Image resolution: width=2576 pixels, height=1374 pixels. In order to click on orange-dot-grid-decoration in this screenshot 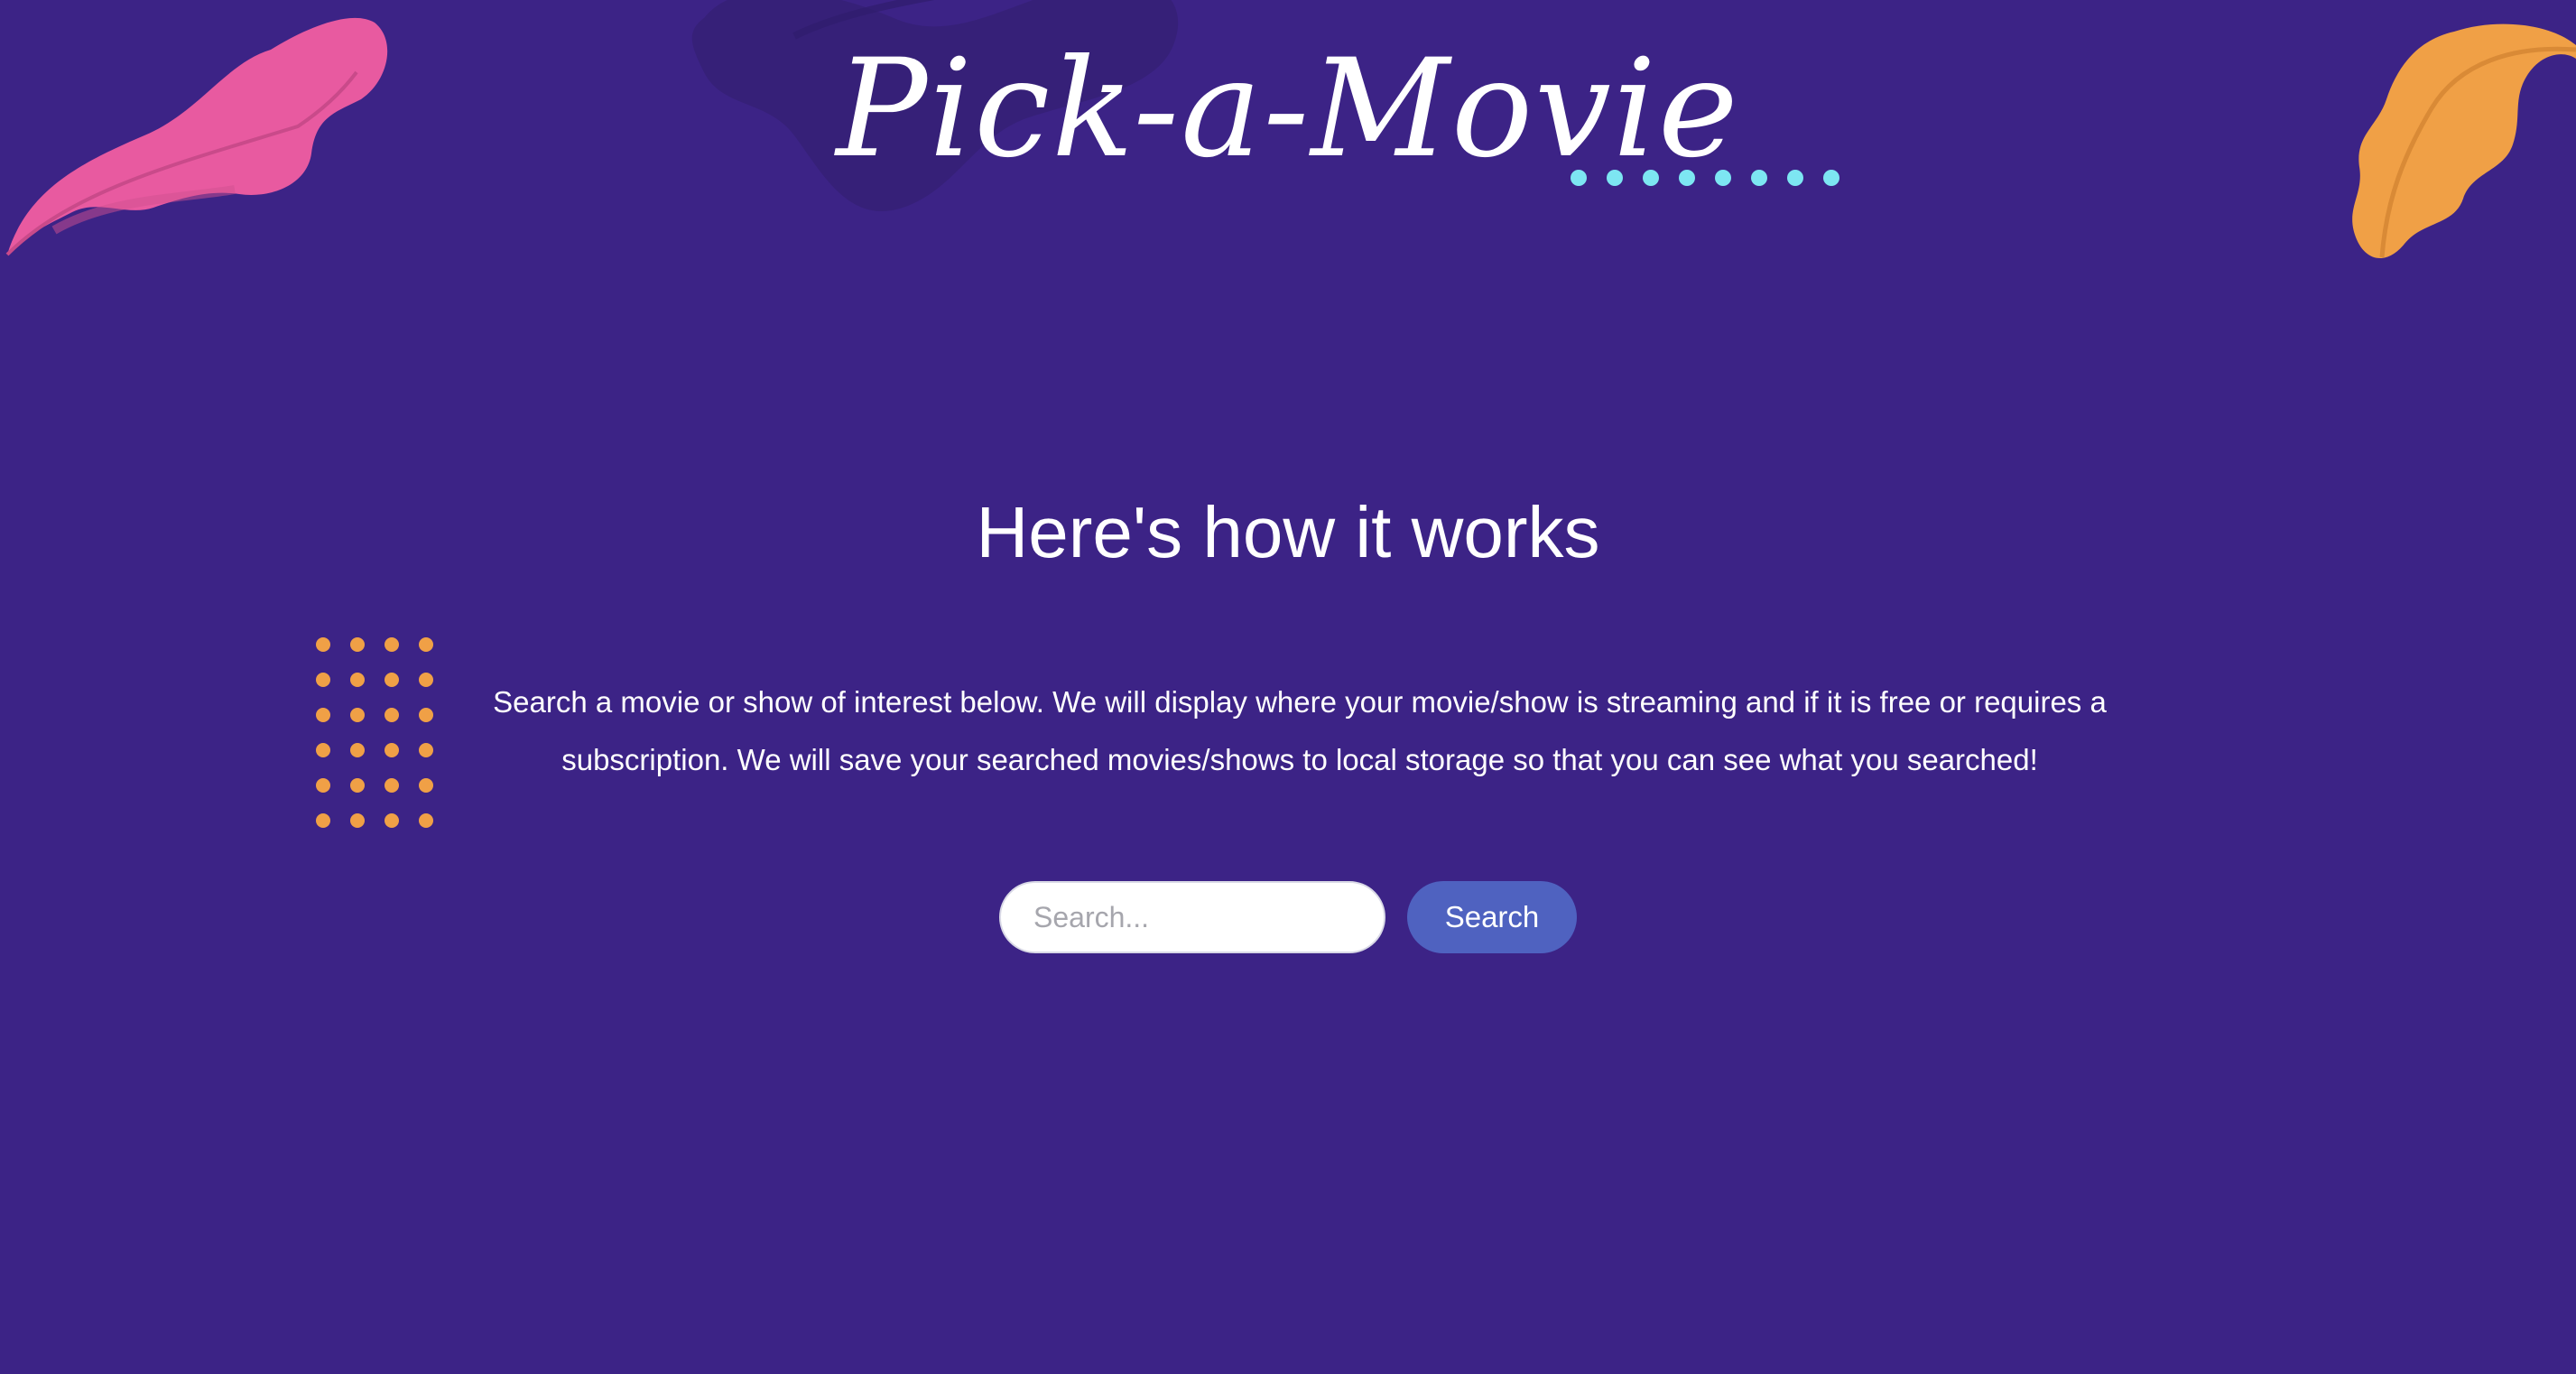, I will do `click(374, 732)`.